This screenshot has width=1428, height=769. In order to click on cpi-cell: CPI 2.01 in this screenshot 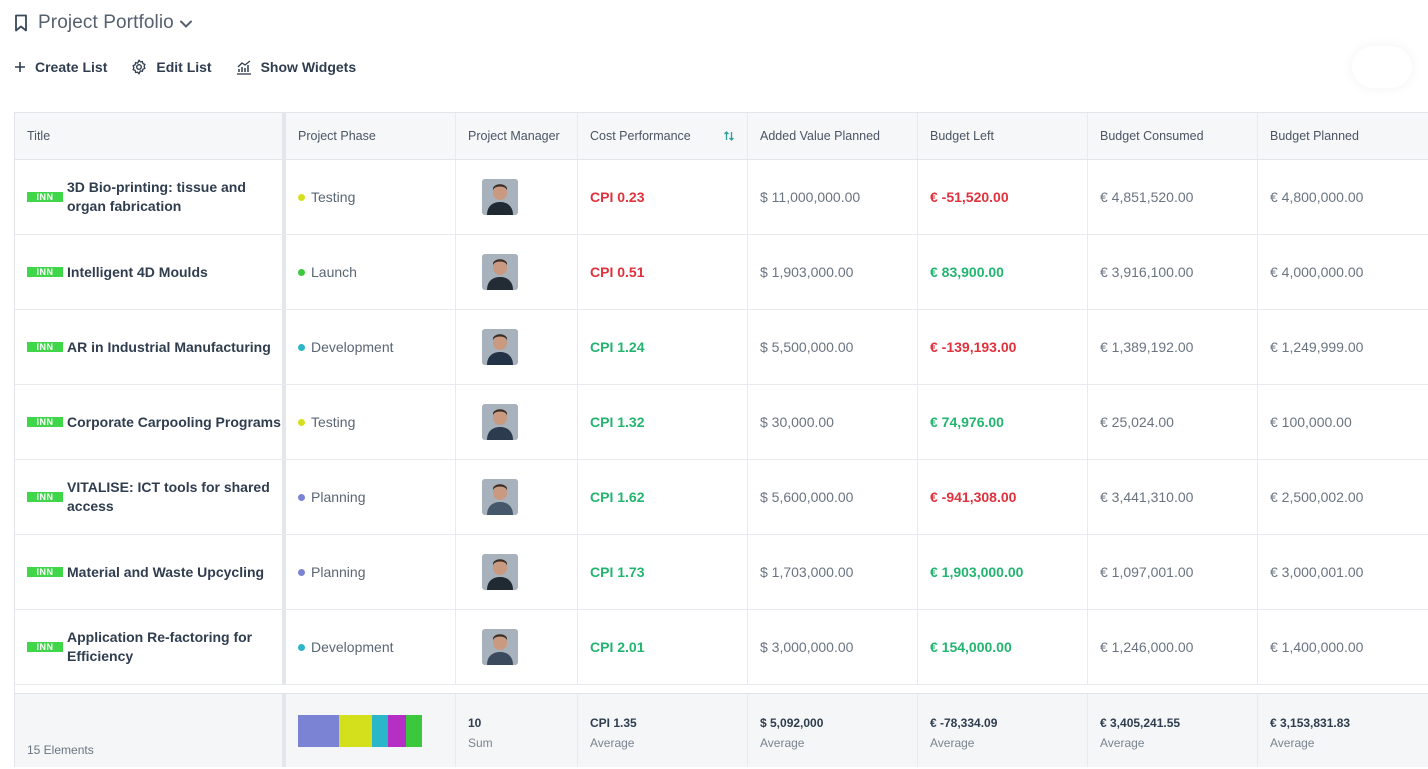, I will do `click(663, 647)`.